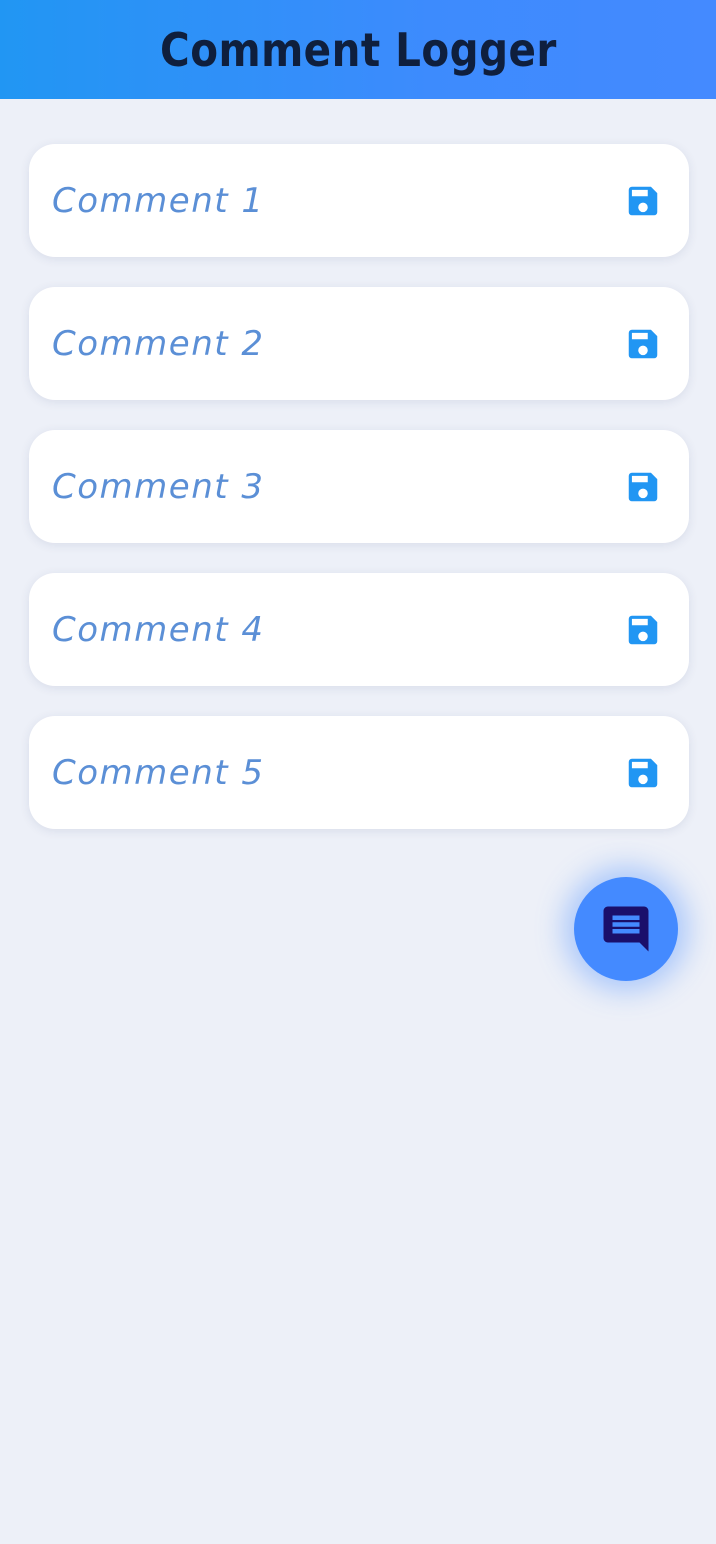 The width and height of the screenshot is (716, 1544). I want to click on comment-text: Comment 4, so click(158, 629).